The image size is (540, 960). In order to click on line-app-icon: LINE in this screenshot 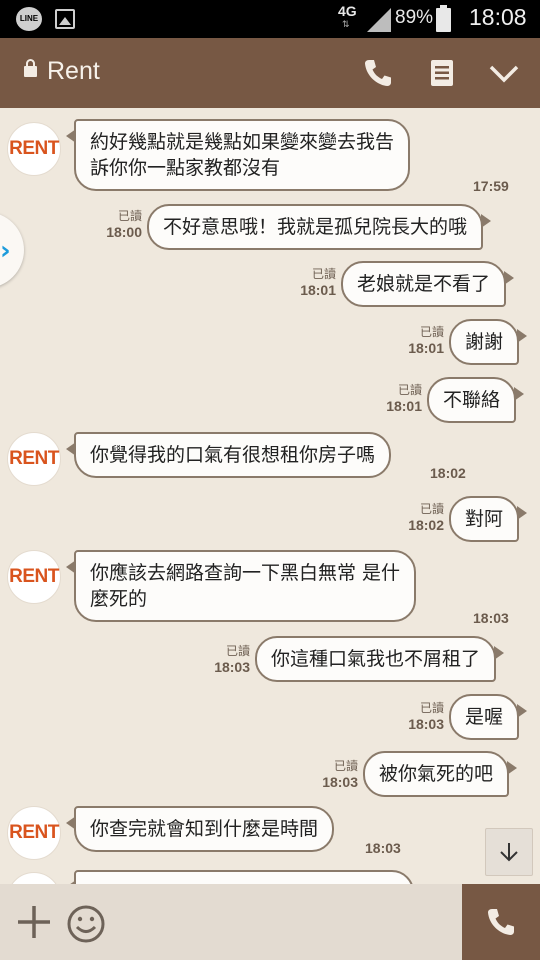, I will do `click(29, 19)`.